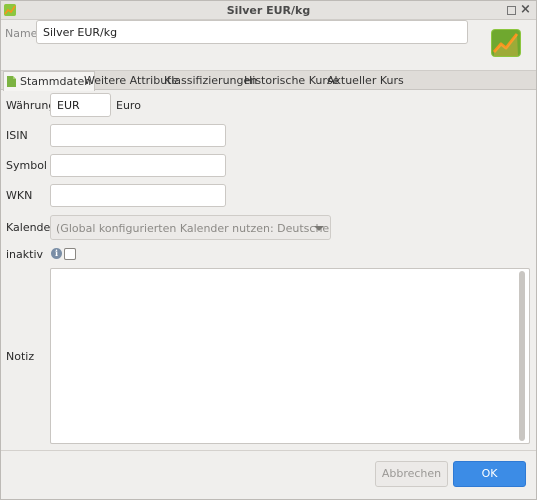 Image resolution: width=537 pixels, height=500 pixels. What do you see at coordinates (511, 10) in the screenshot?
I see `maximize-button` at bounding box center [511, 10].